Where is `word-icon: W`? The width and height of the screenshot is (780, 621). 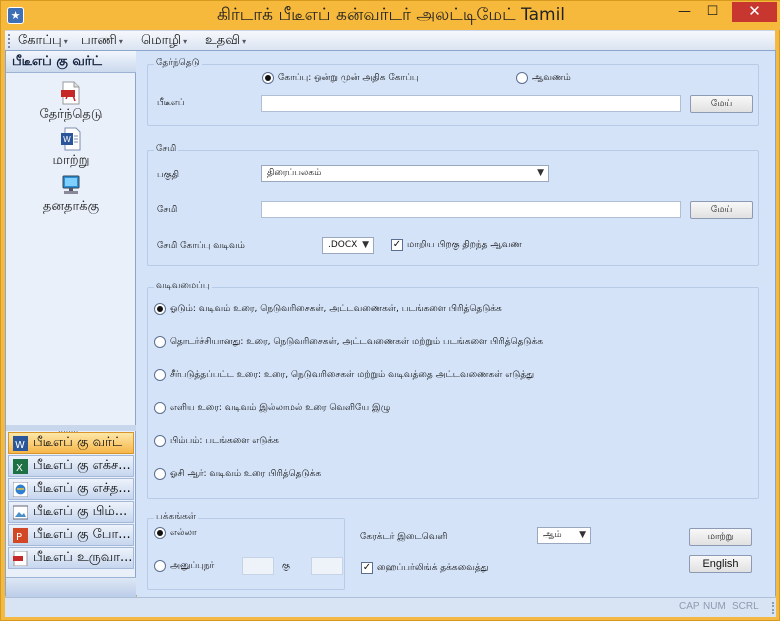
word-icon: W is located at coordinates (20, 443).